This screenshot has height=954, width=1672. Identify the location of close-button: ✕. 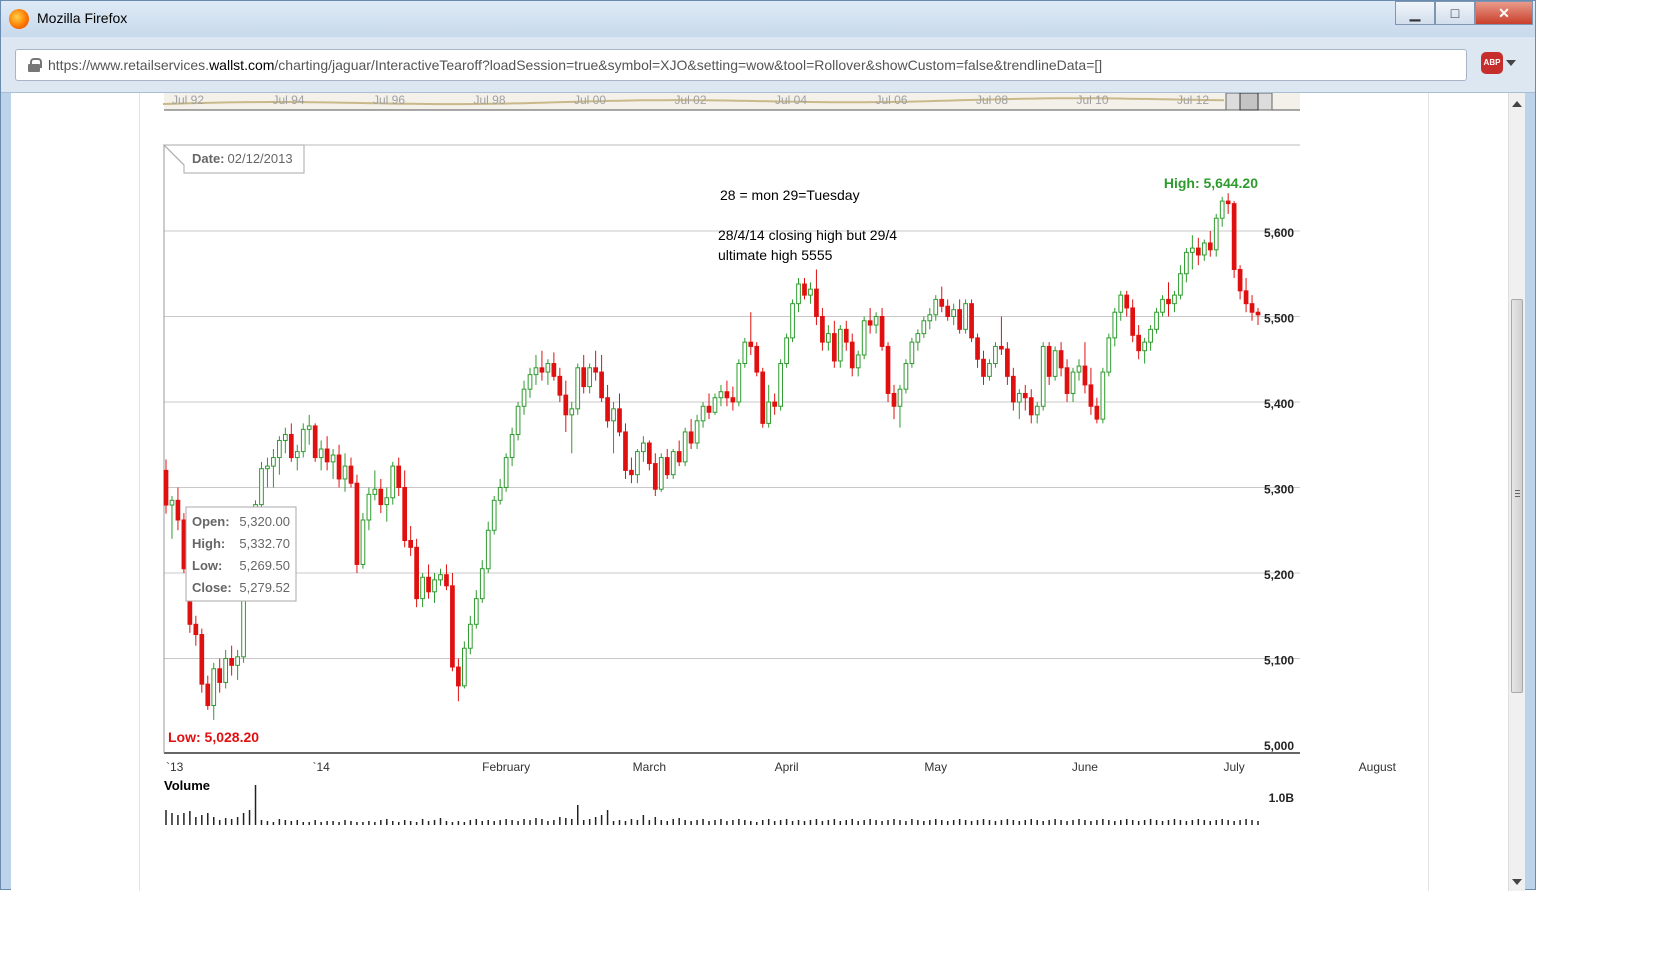
(1504, 13).